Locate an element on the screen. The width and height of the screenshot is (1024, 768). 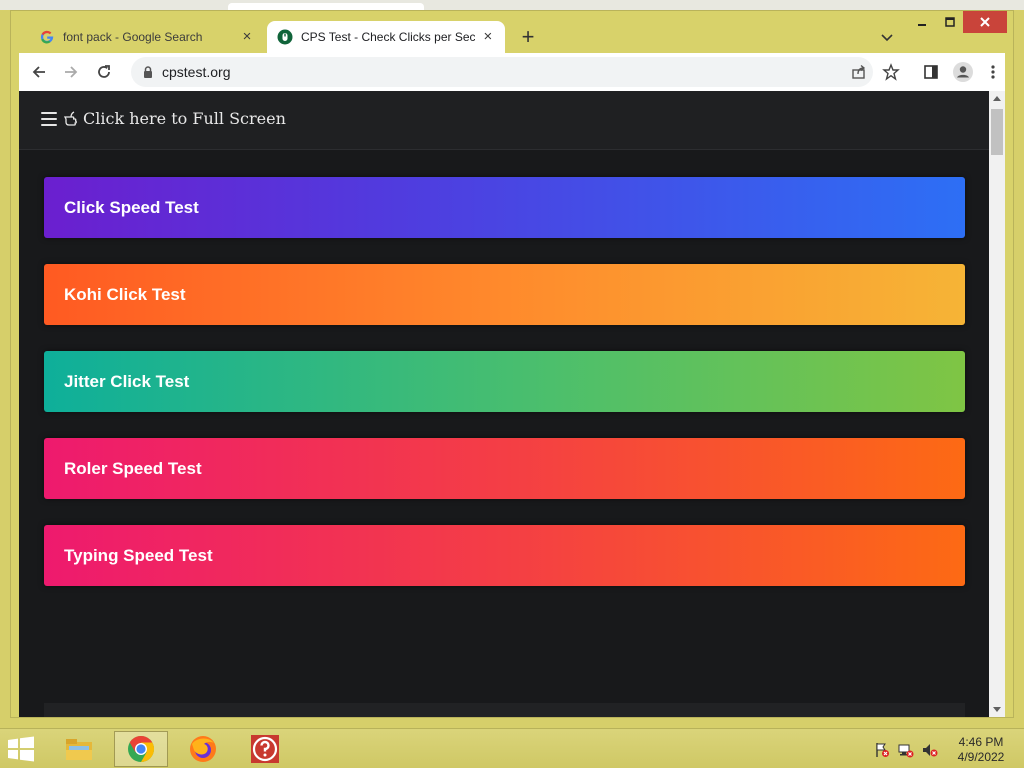
desktop-top-strip is located at coordinates (512, 5).